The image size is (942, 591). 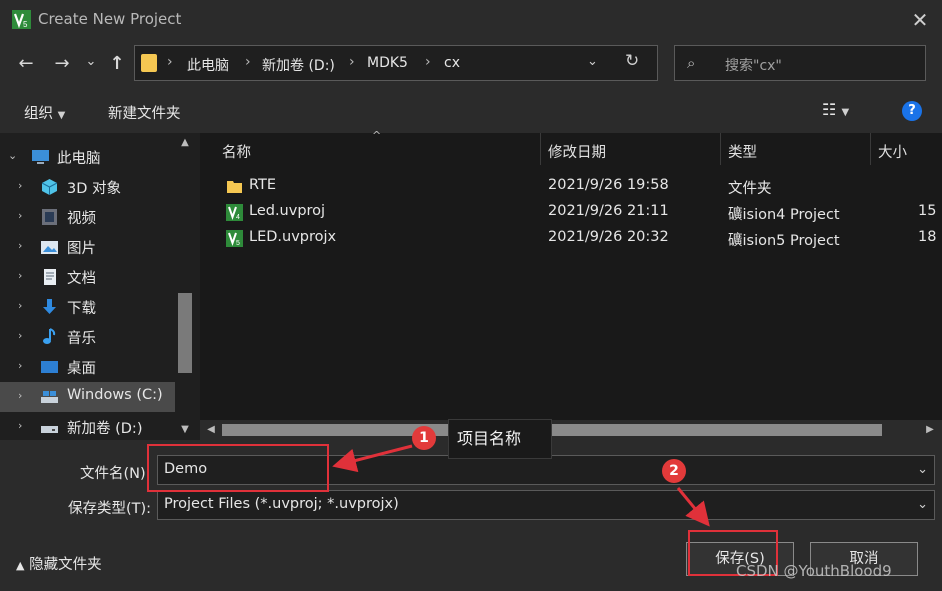 What do you see at coordinates (238, 217) in the screenshot?
I see `svg-text: 4` at bounding box center [238, 217].